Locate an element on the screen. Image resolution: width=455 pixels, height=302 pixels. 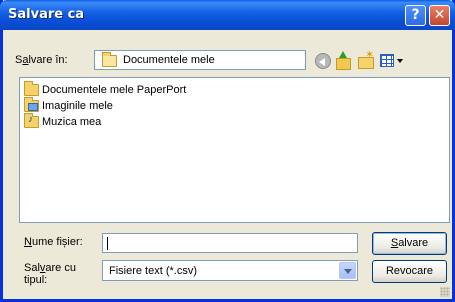
filetype-label: Salvare cu tipul: is located at coordinates (50, 274).